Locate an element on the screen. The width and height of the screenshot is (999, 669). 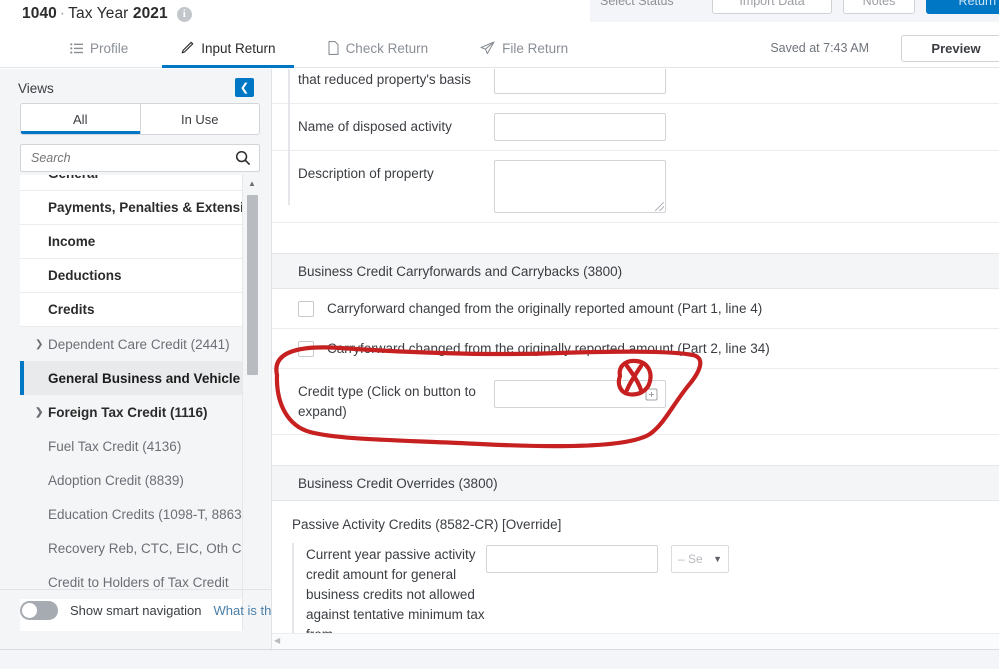
sidebar-item-foreign-tax-credit-label: Foreign Tax Credit (1116) is located at coordinates (128, 412).